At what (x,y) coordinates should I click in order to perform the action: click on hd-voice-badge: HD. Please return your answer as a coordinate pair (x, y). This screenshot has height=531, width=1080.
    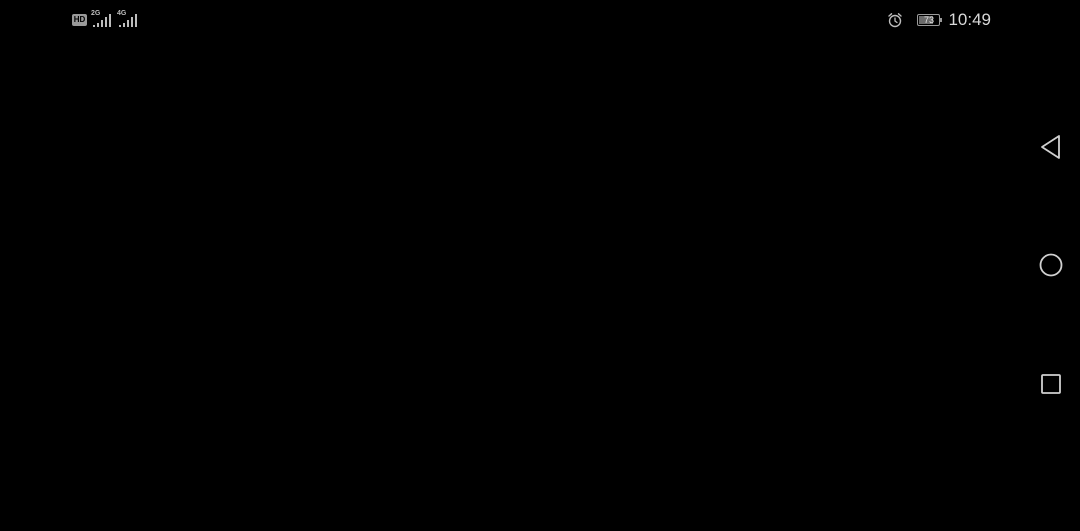
    Looking at the image, I should click on (79, 20).